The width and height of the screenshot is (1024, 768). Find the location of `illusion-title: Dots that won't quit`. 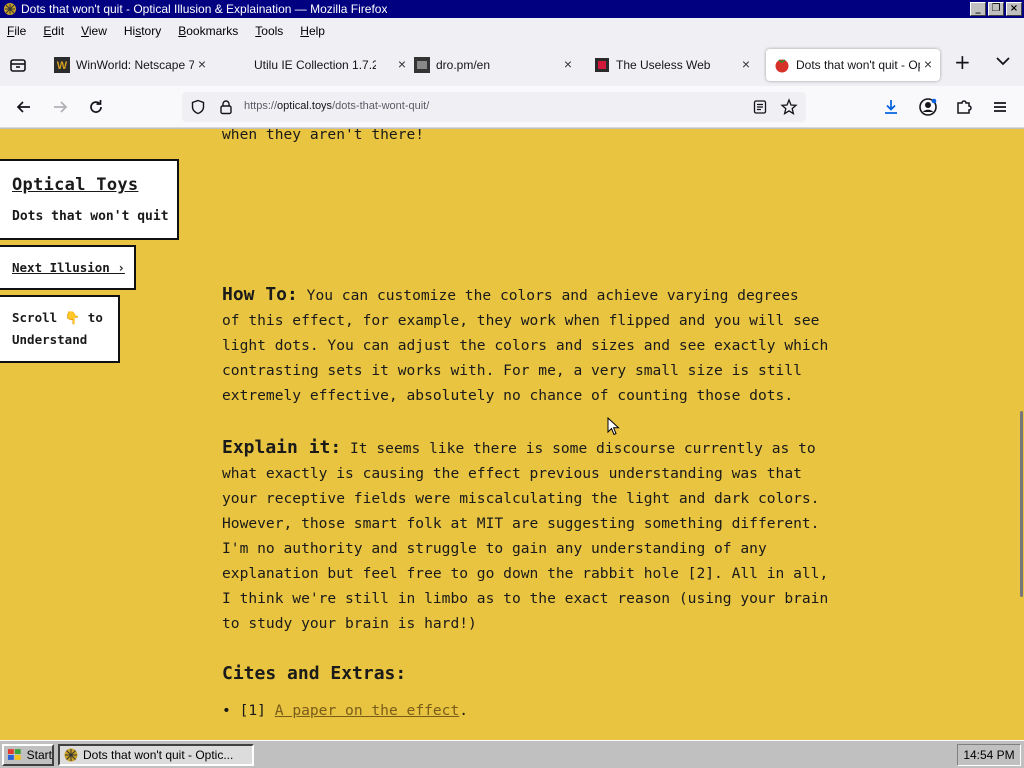

illusion-title: Dots that won't quit is located at coordinates (90, 216).